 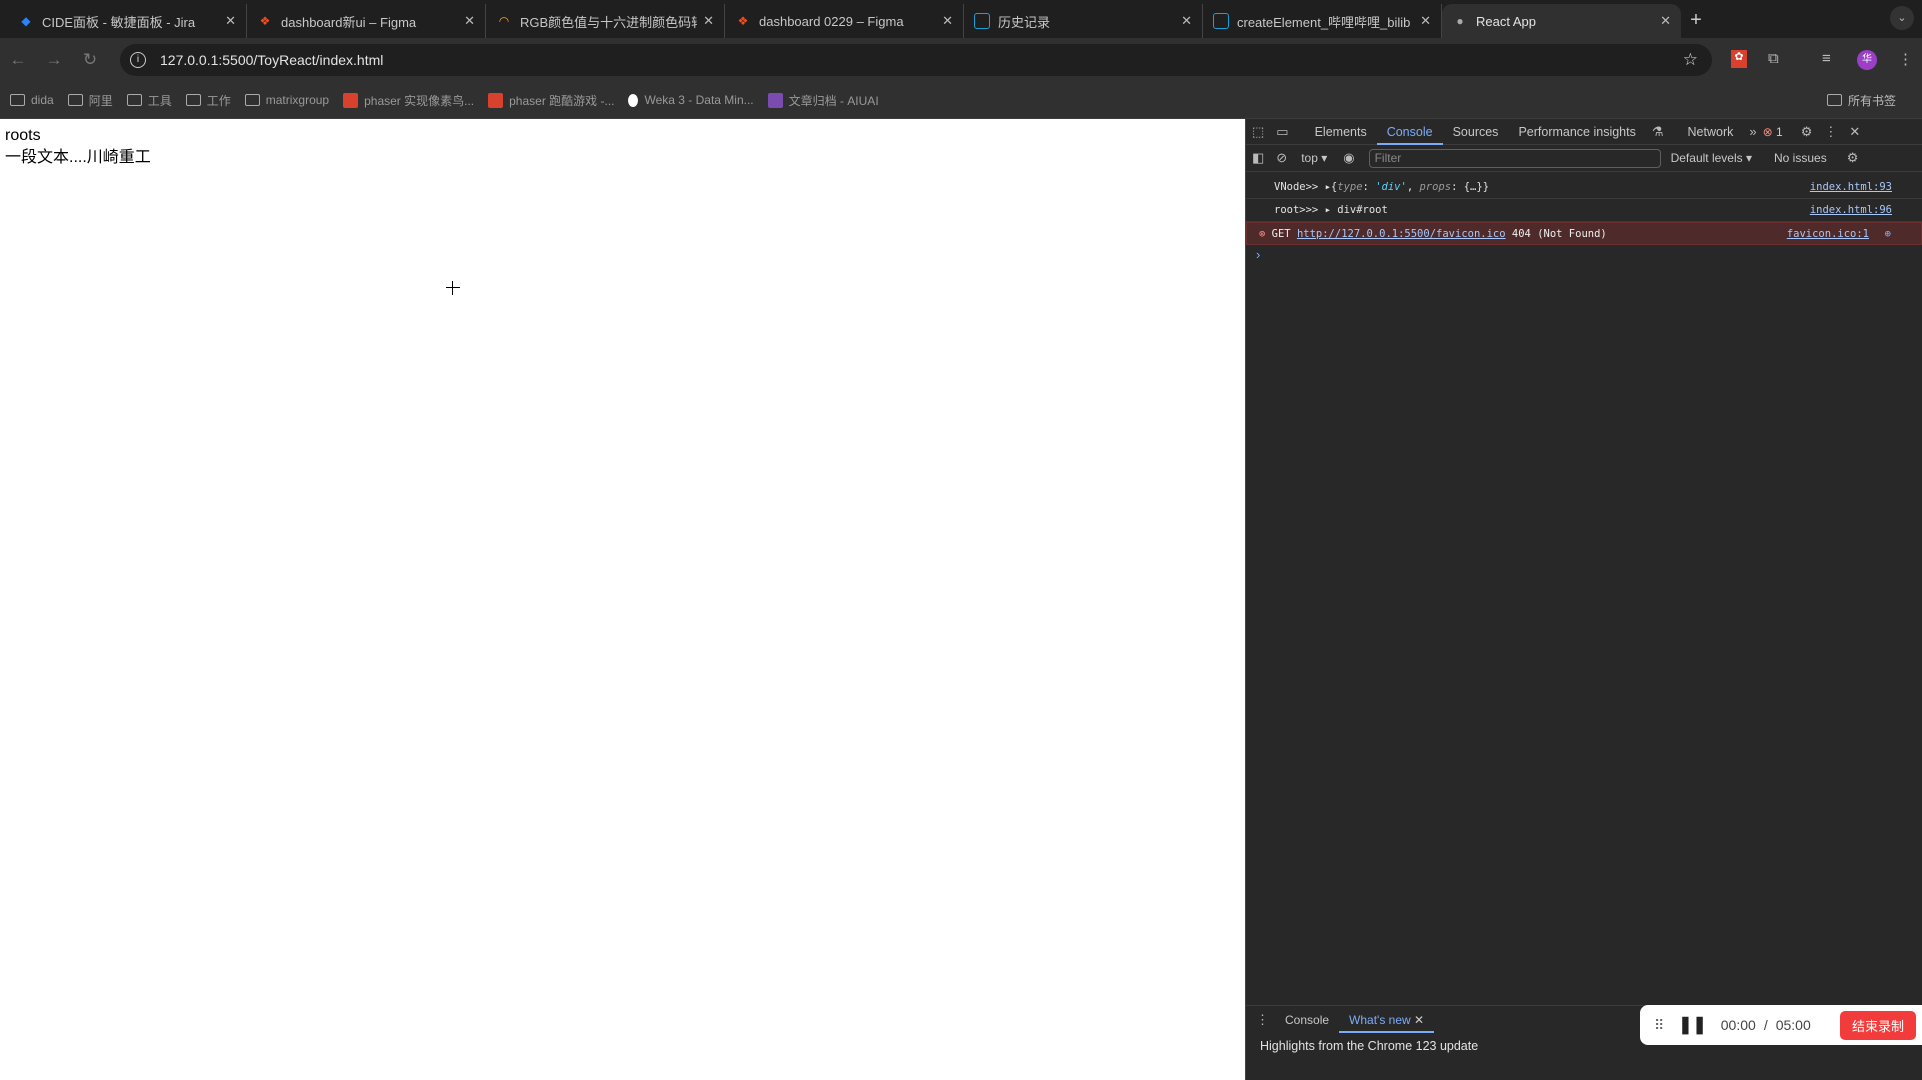 I want to click on bookmark-star-icon: ☆, so click(x=1690, y=60).